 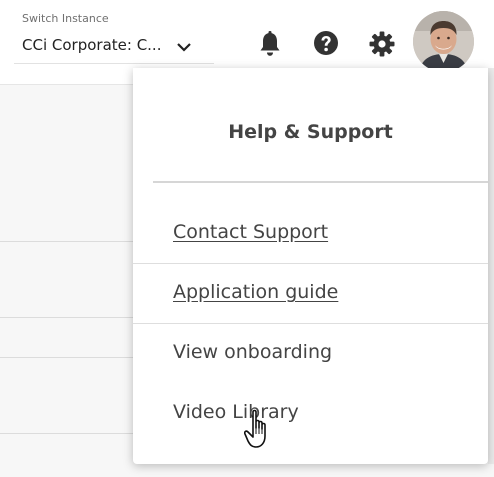 I want to click on avatar, so click(x=443, y=41).